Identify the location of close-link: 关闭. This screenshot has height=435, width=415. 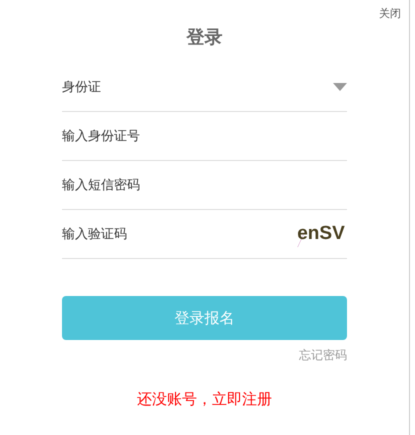
(390, 13).